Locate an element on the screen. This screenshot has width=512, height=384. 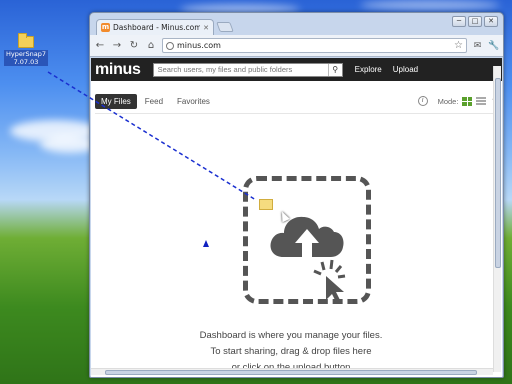
upload-link: Upload is located at coordinates (405, 69).